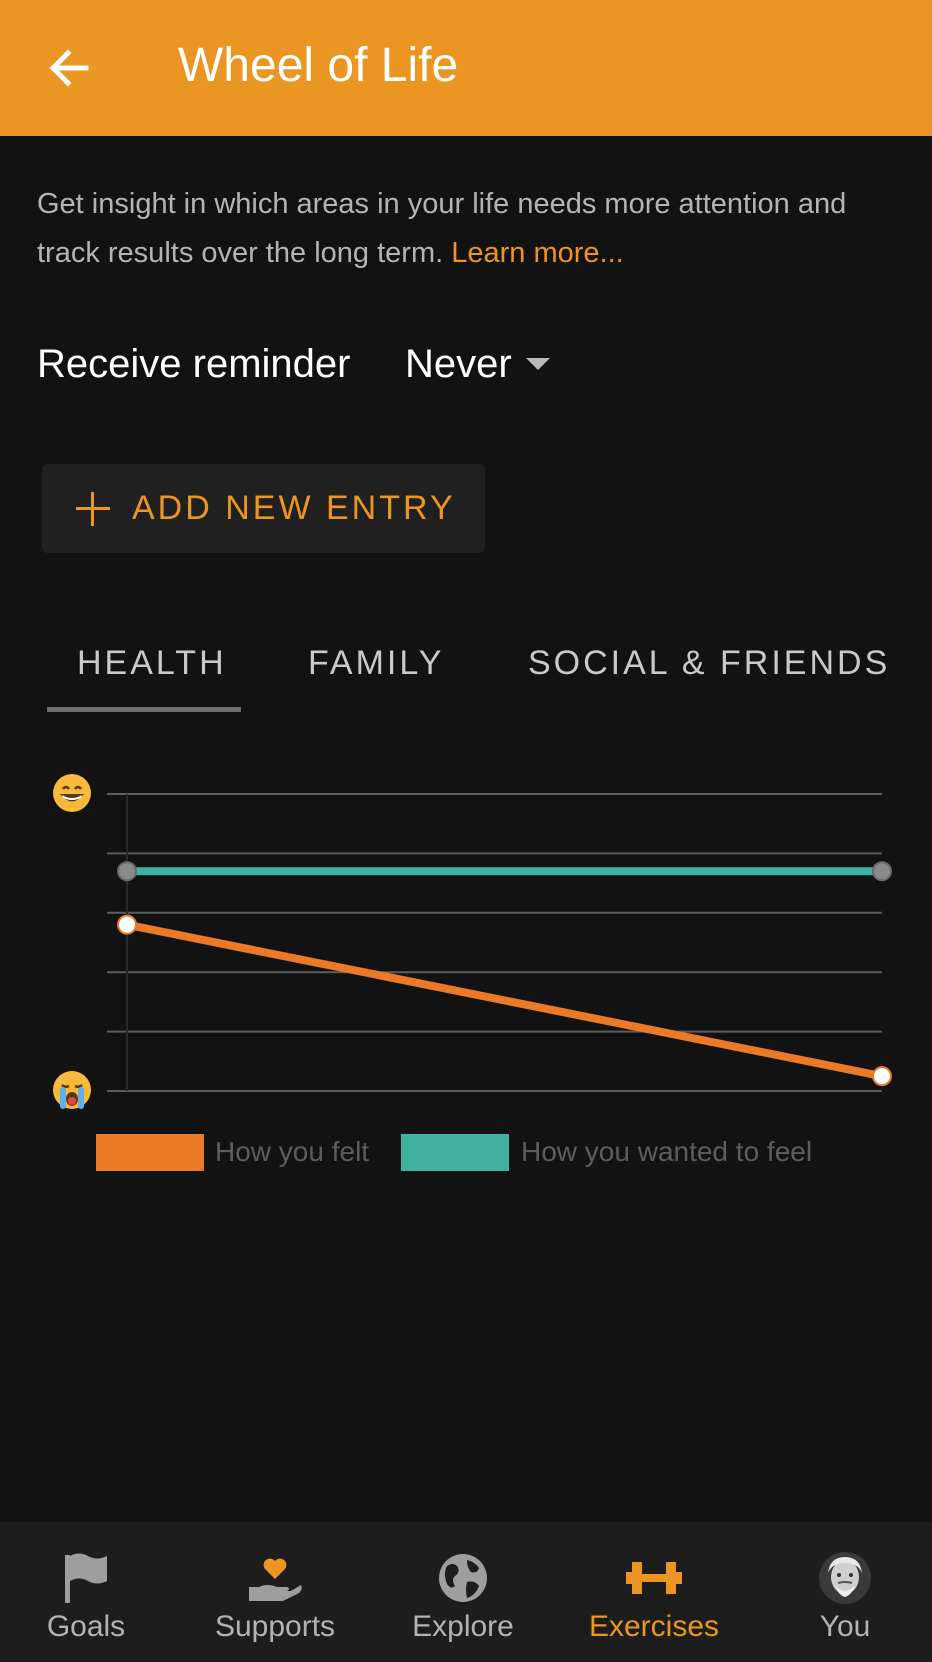 This screenshot has height=1662, width=932. I want to click on category-tabs: HEALTH FAMILY SOCIAL & FRIENDS, so click(466, 672).